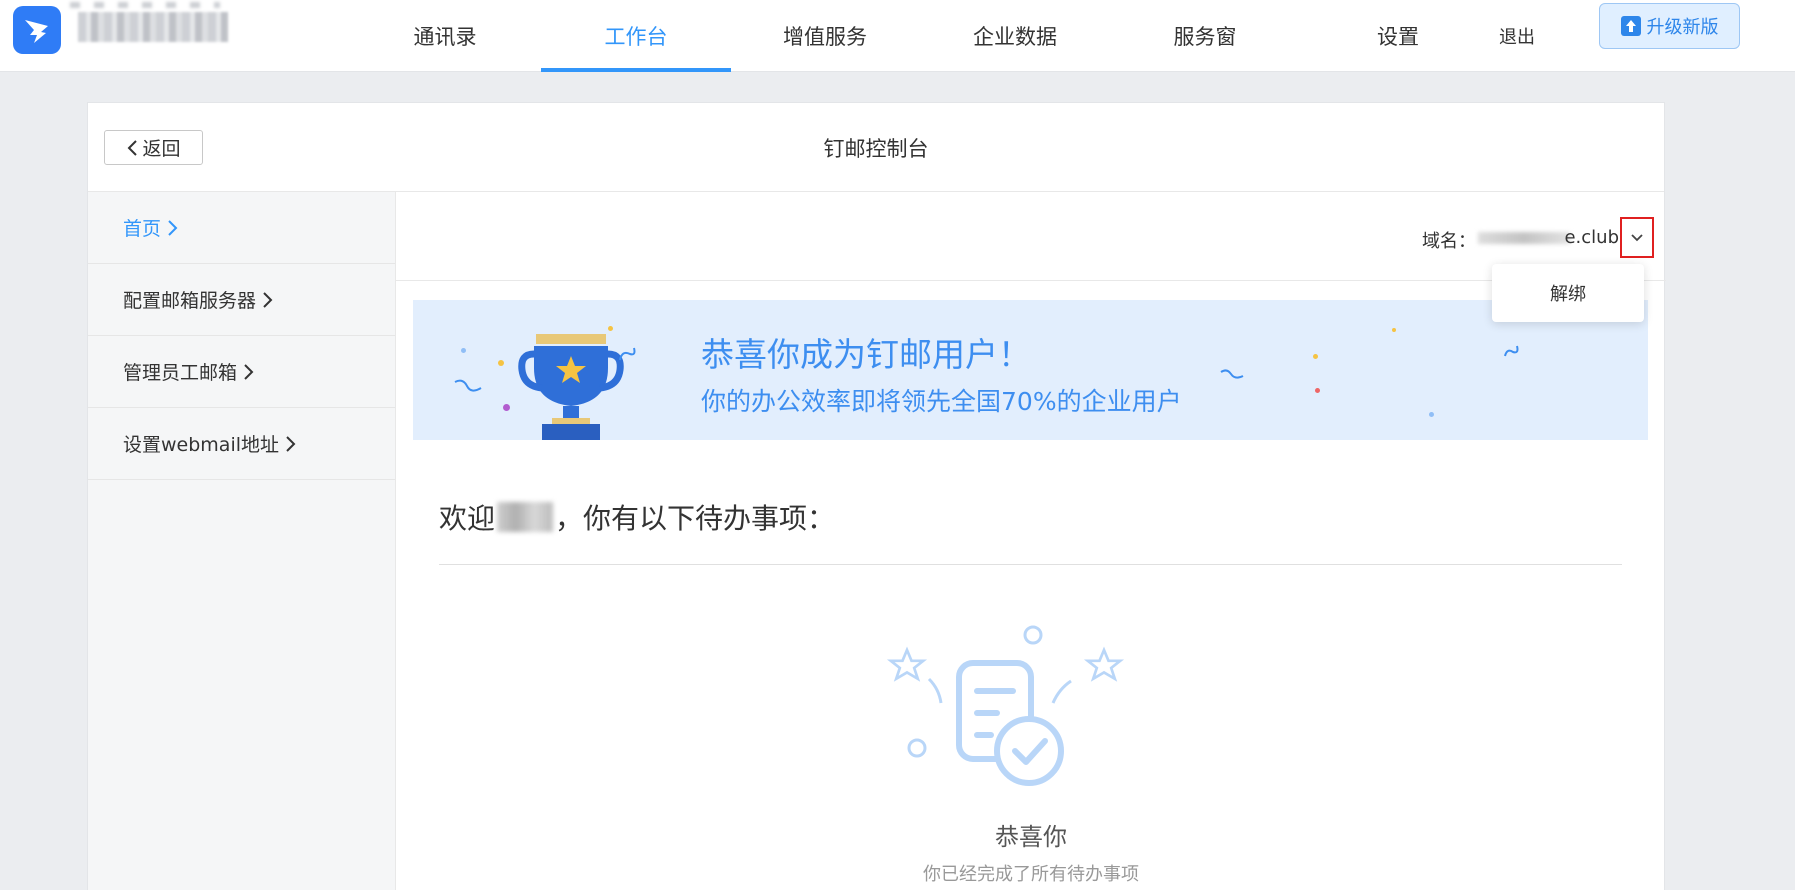 The width and height of the screenshot is (1795, 890). What do you see at coordinates (241, 372) in the screenshot?
I see `sidebar-item-employee-mailbox: 管理员工邮箱` at bounding box center [241, 372].